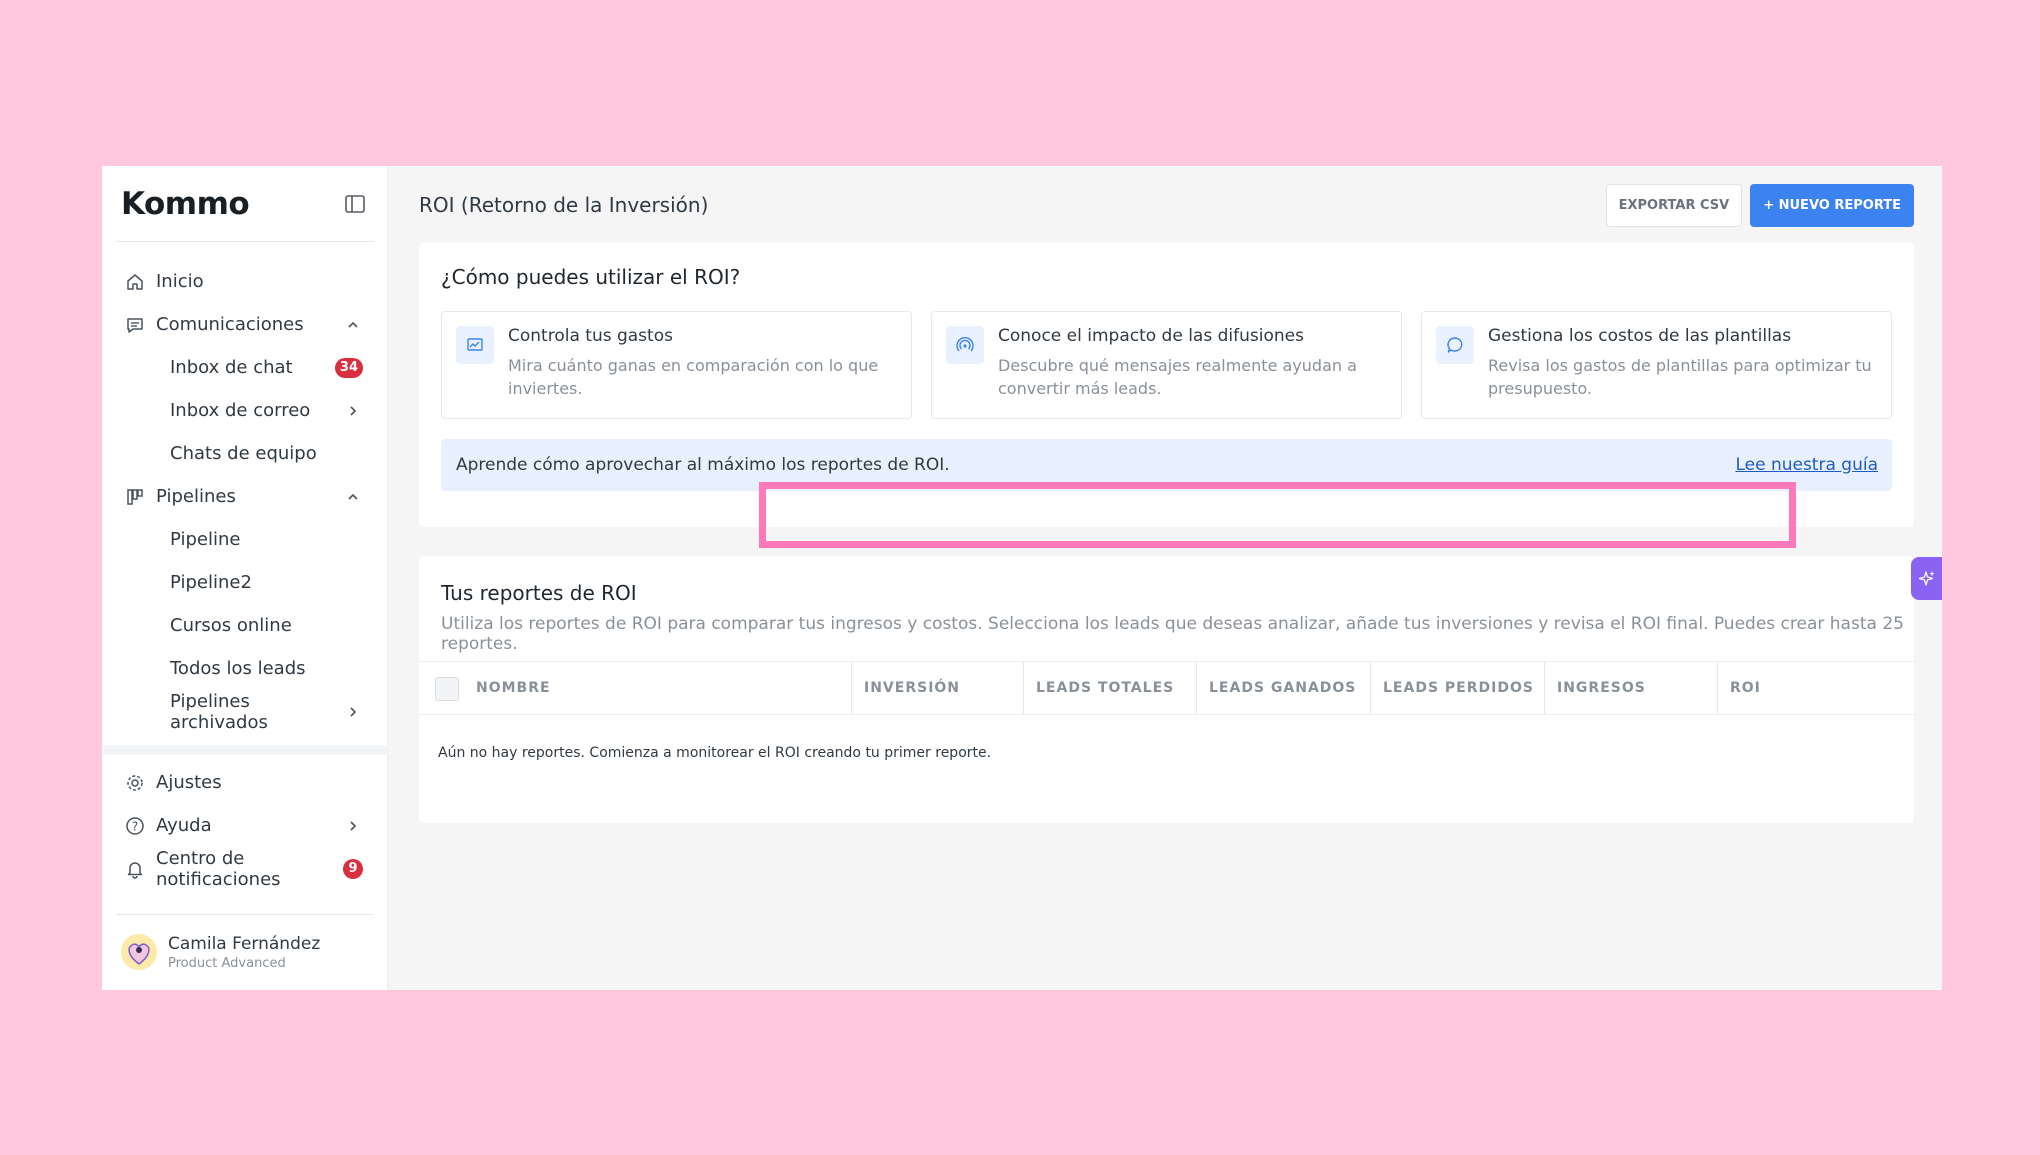 The height and width of the screenshot is (1155, 2040). What do you see at coordinates (231, 625) in the screenshot?
I see `sidebar-item-label: Cursos online` at bounding box center [231, 625].